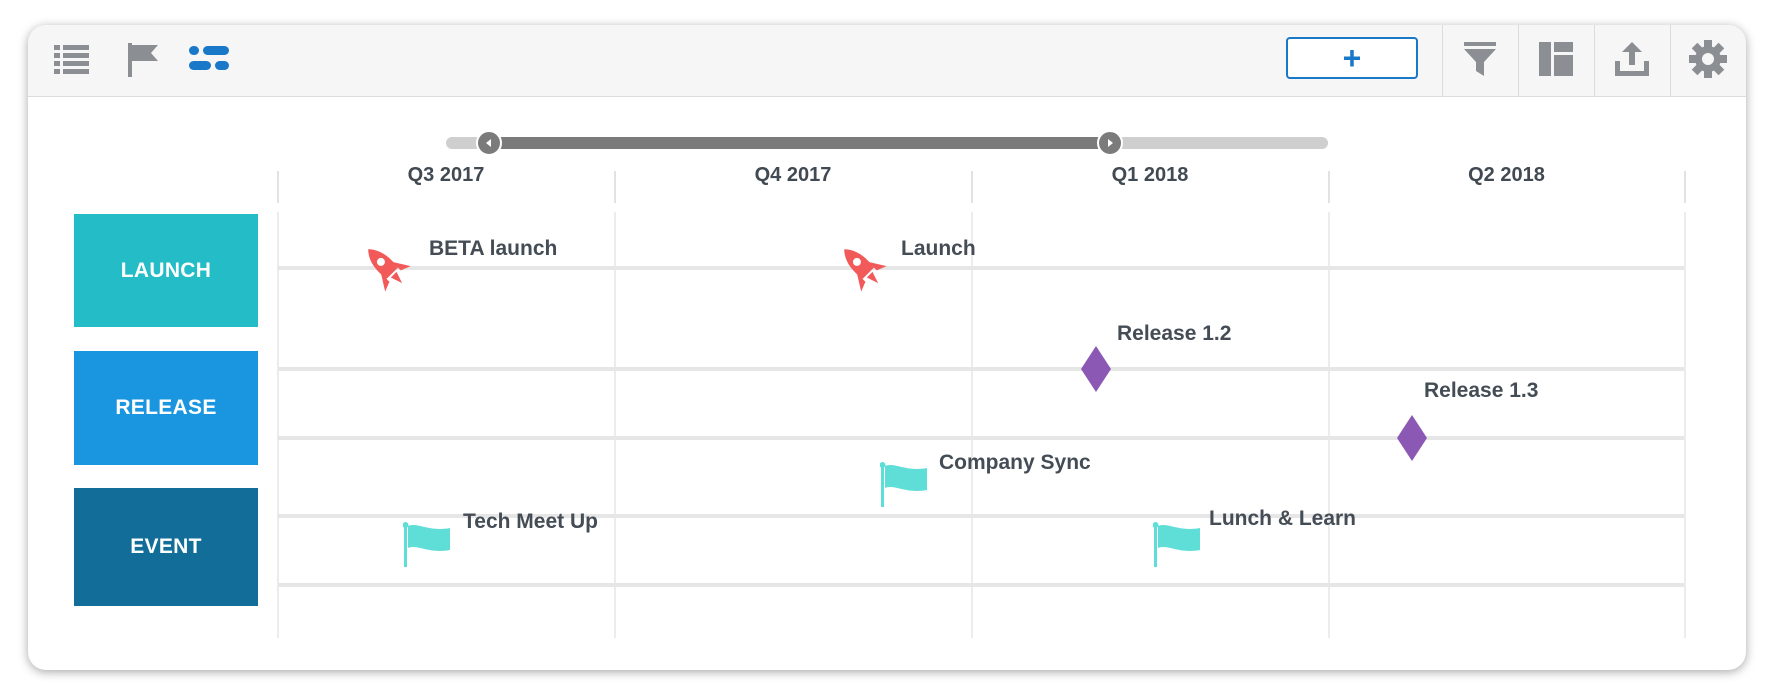  I want to click on milestone-label: Lunch & Learn, so click(1282, 519).